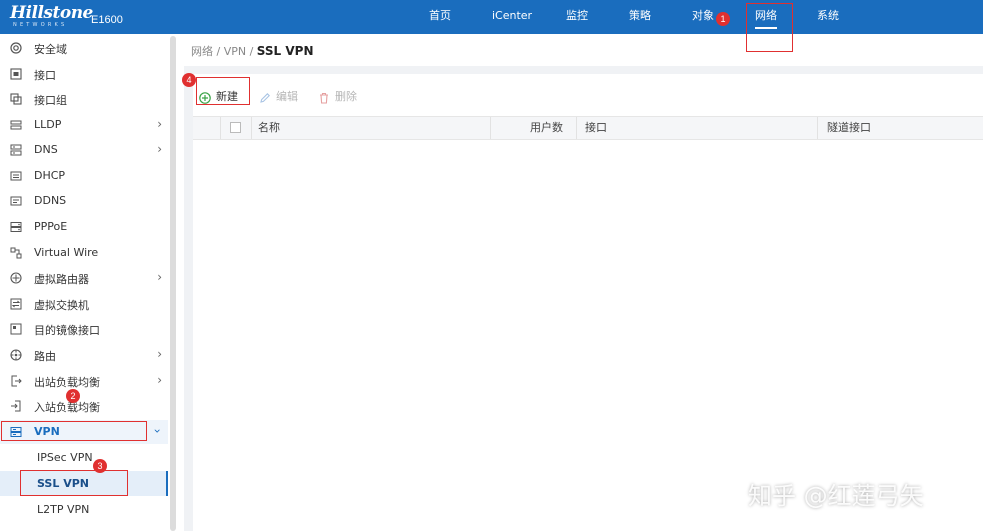  What do you see at coordinates (703, 17) in the screenshot?
I see `nav-object: 对象` at bounding box center [703, 17].